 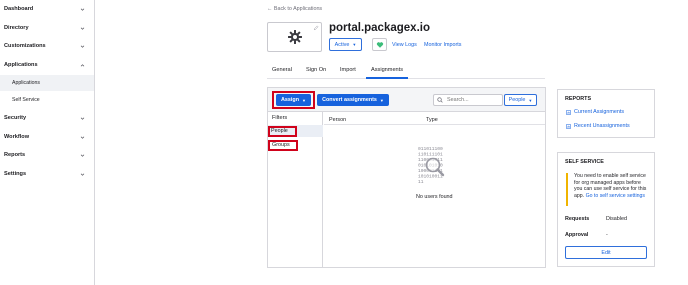 I want to click on sidebar-subitem-applications: Applications, so click(x=47, y=83).